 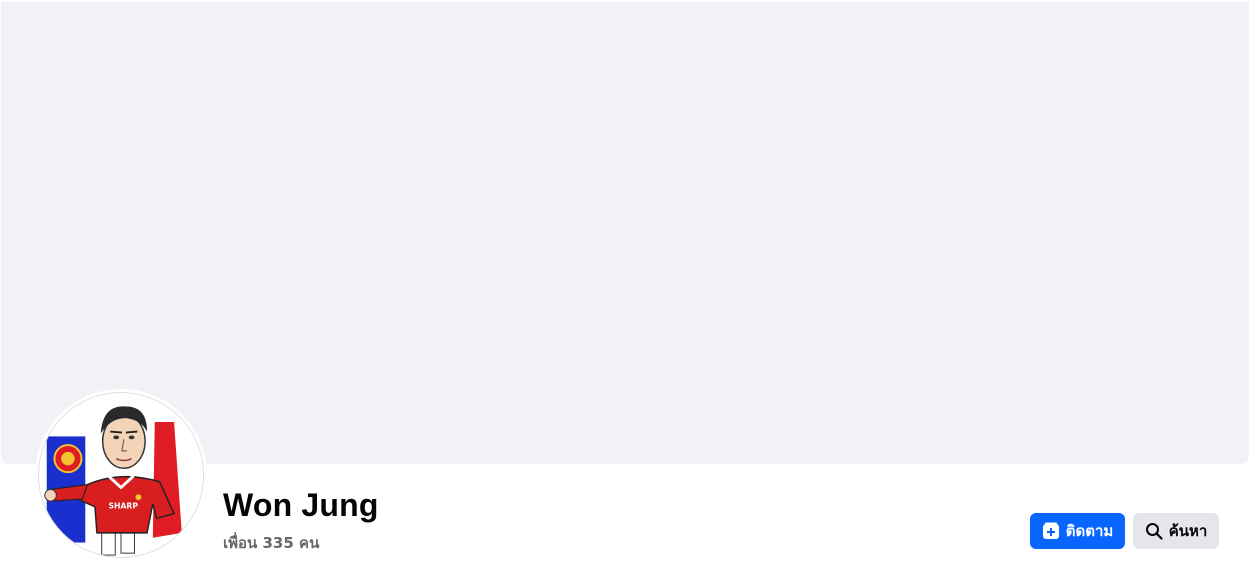 I want to click on search-icon, so click(x=1154, y=531).